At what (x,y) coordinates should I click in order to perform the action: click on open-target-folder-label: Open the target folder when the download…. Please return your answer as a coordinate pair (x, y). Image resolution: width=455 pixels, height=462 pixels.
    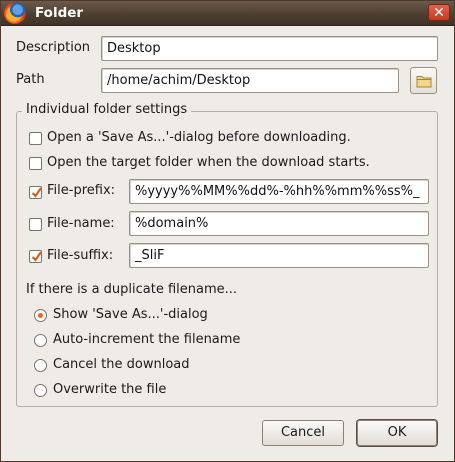
    Looking at the image, I should click on (208, 162).